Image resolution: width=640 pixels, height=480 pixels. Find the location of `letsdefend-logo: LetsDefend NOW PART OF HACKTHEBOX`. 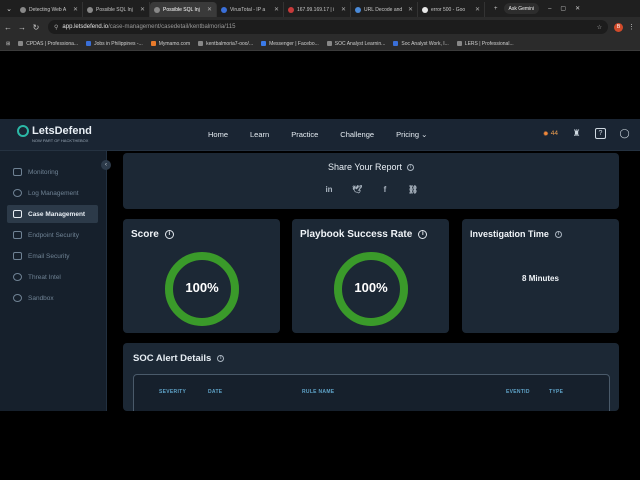

letsdefend-logo: LetsDefend NOW PART OF HACKTHEBOX is located at coordinates (54, 134).